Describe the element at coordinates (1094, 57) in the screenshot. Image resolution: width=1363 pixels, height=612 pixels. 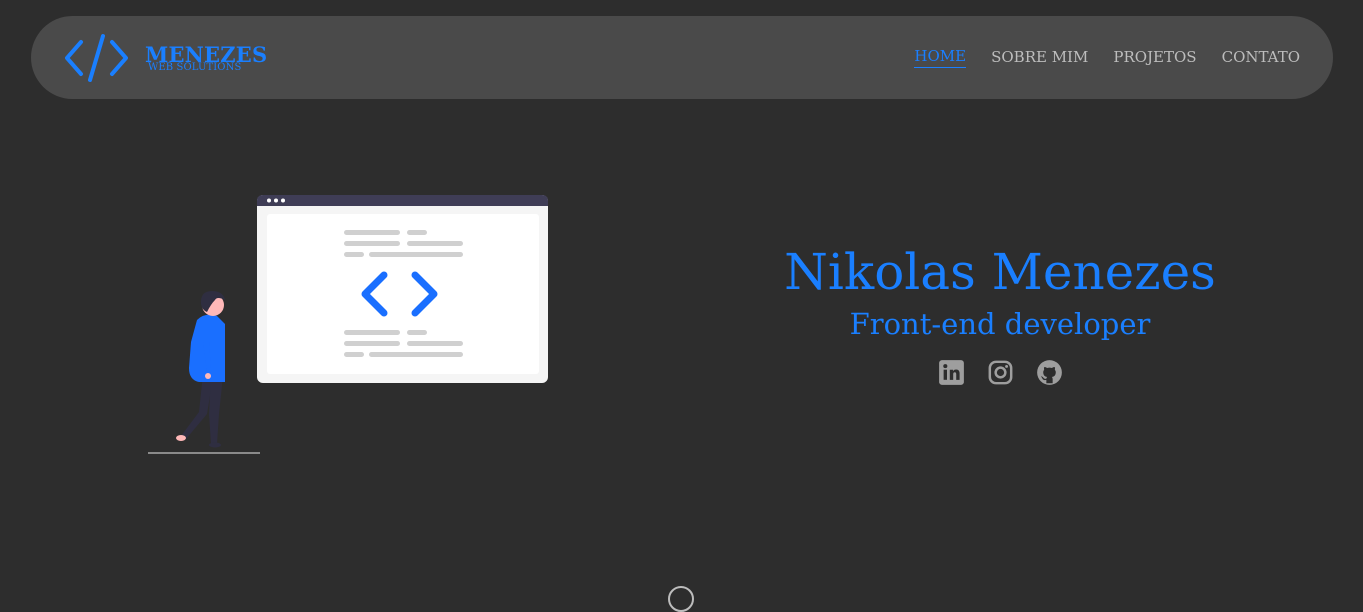
I see `main-nav: HOME SOBRE MIM PROJETOS CONTATO` at that location.